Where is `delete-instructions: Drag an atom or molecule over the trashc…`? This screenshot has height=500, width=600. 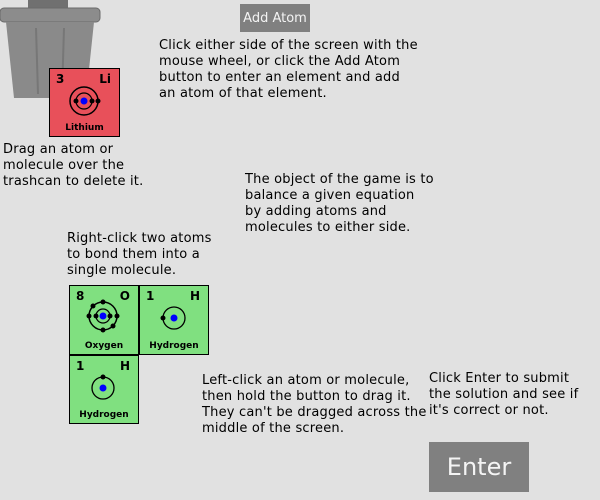 delete-instructions: Drag an atom or molecule over the trashc… is located at coordinates (73, 165).